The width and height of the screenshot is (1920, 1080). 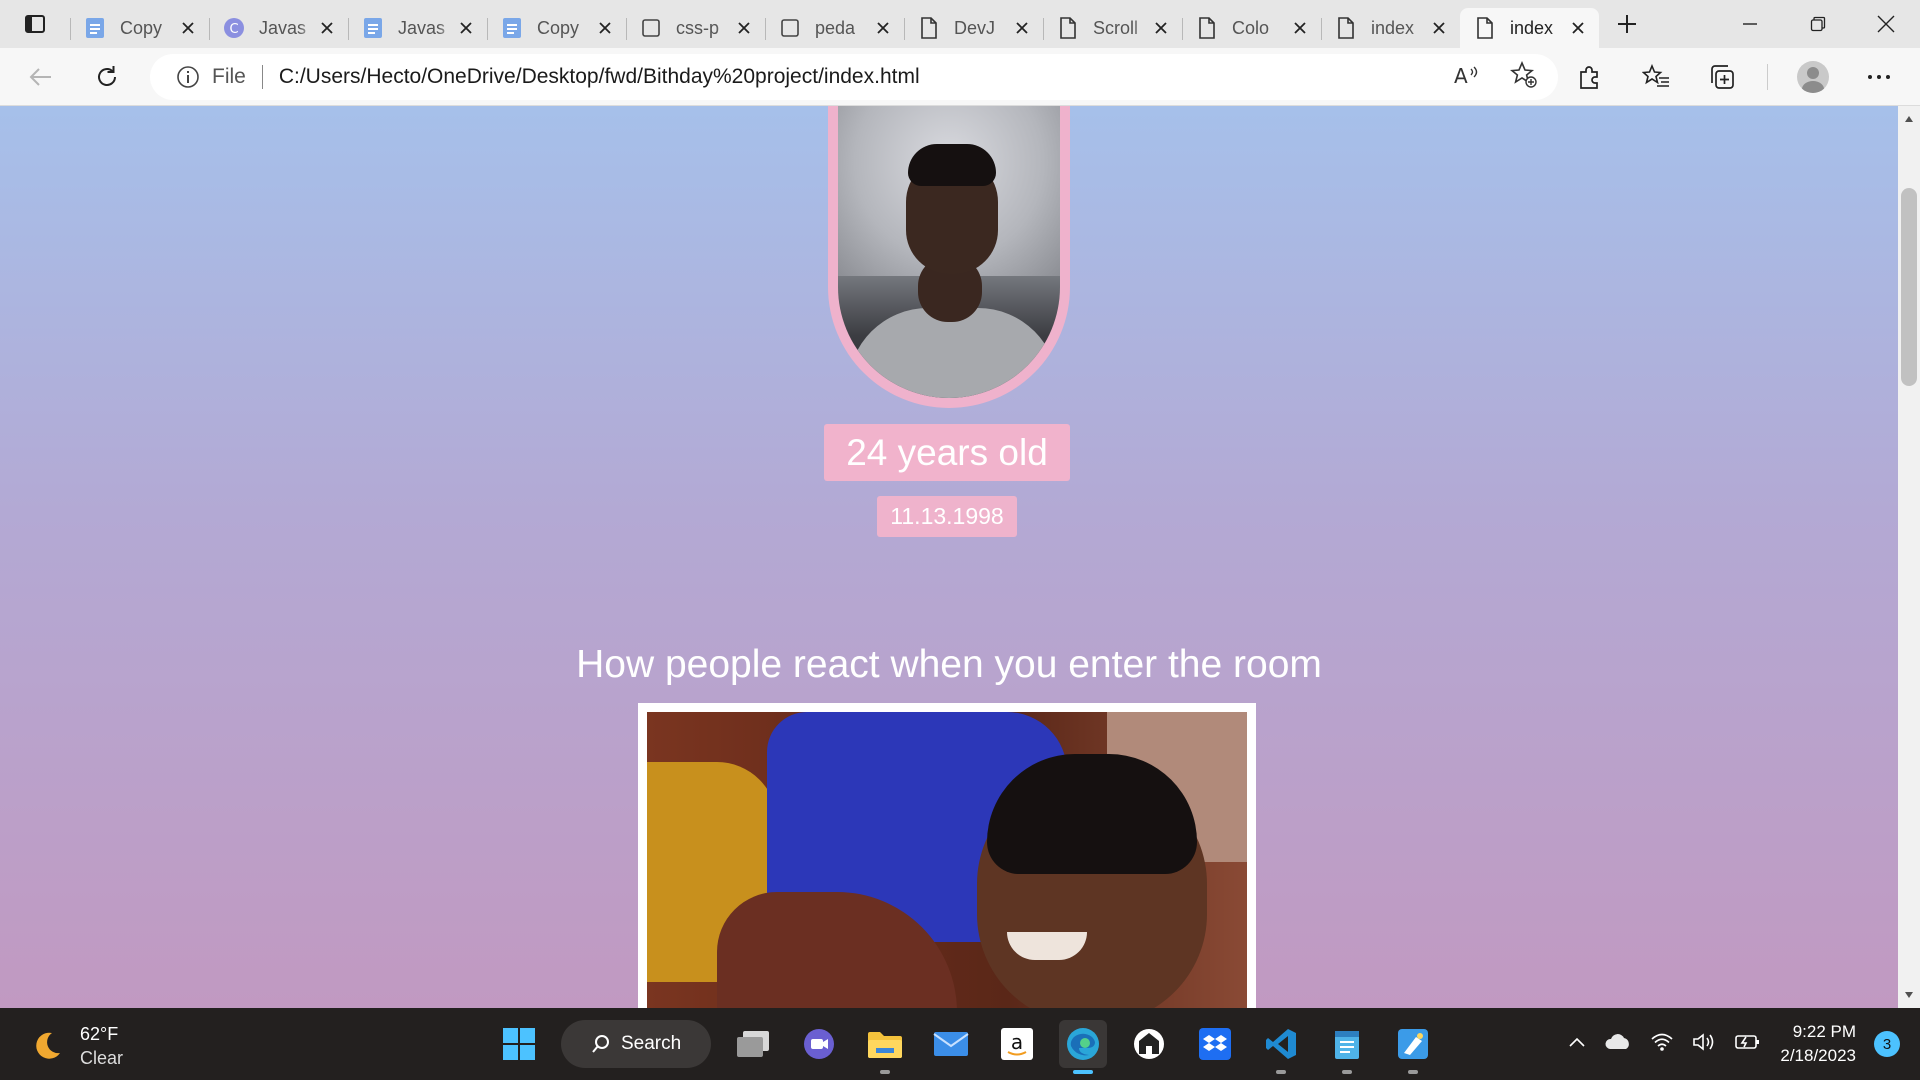 I want to click on volume-icon, so click(x=1704, y=1044).